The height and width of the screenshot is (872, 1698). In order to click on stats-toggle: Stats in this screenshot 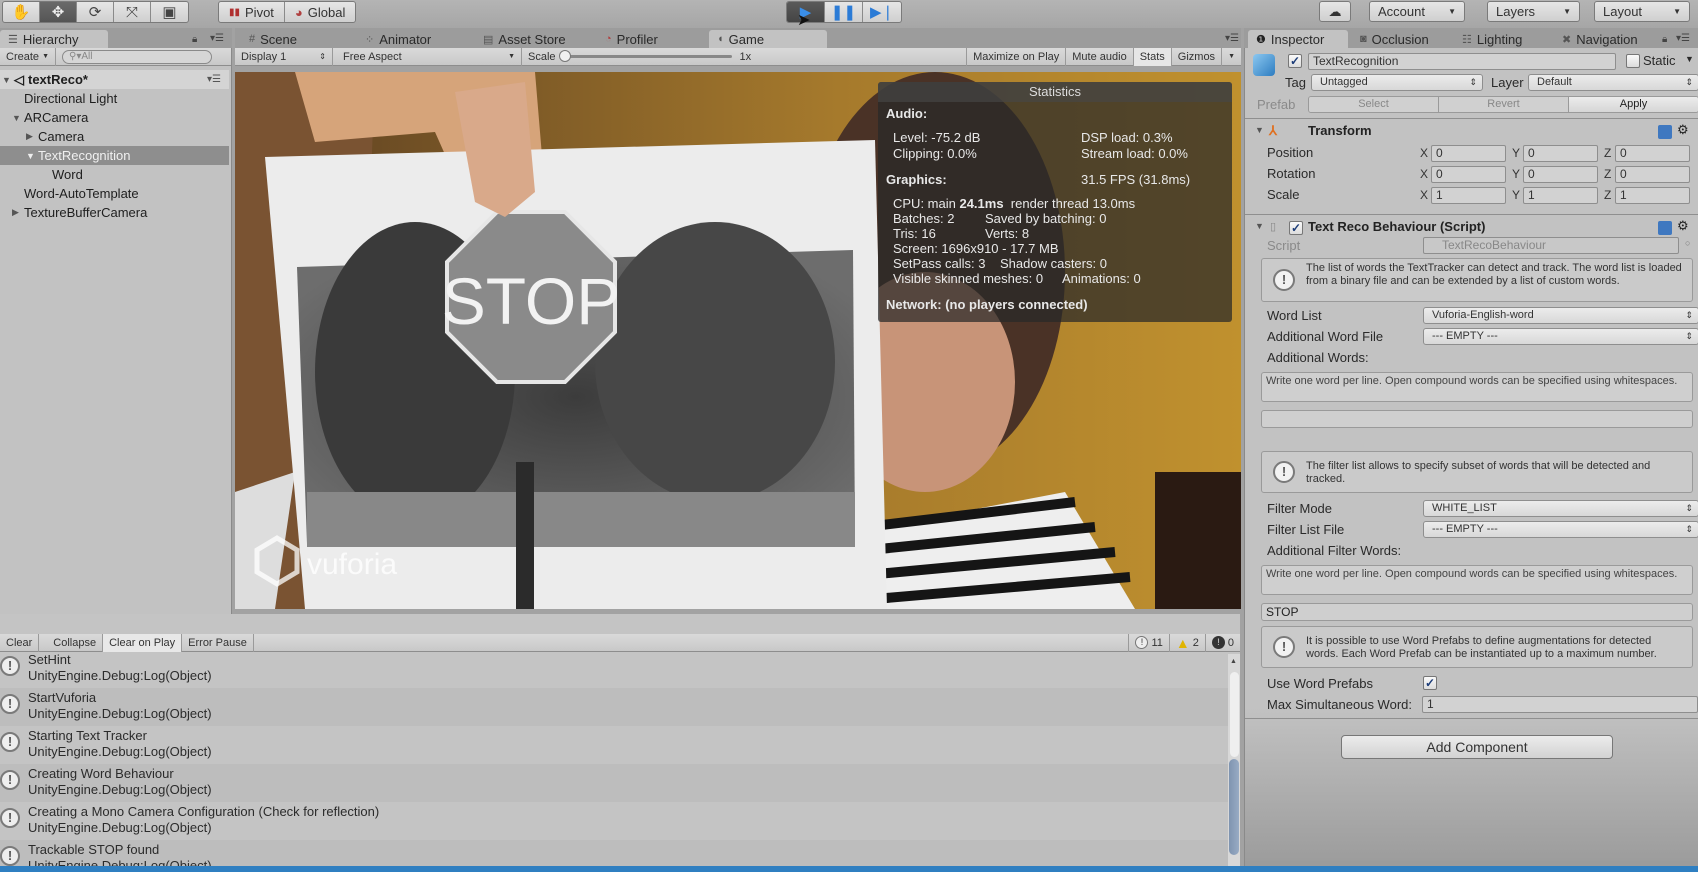, I will do `click(1152, 56)`.